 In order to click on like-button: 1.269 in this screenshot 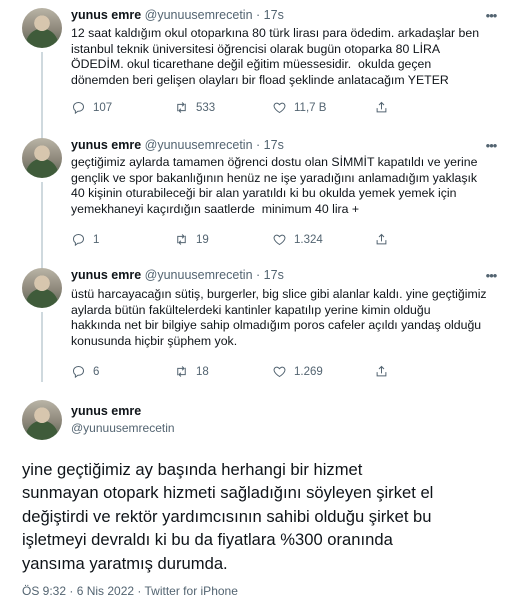, I will do `click(297, 371)`.